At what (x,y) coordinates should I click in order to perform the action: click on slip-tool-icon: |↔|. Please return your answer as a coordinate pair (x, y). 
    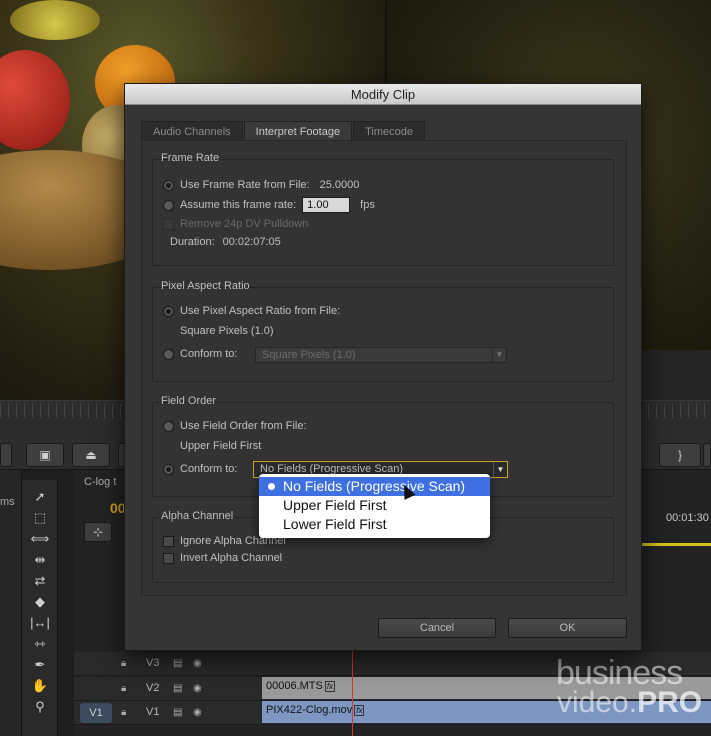
    Looking at the image, I should click on (40, 623).